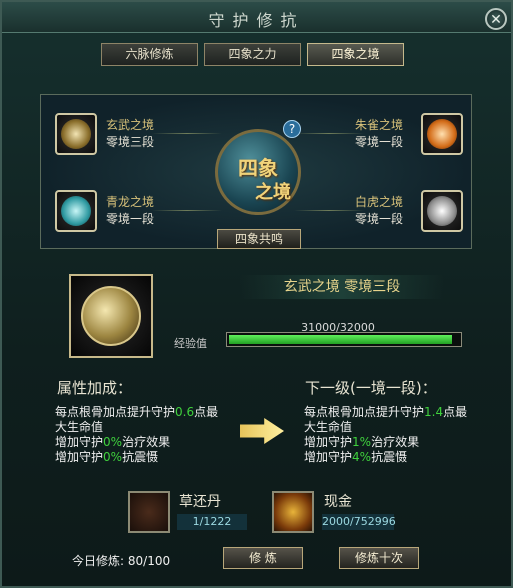  I want to click on today-training-value: 80/100, so click(149, 561).